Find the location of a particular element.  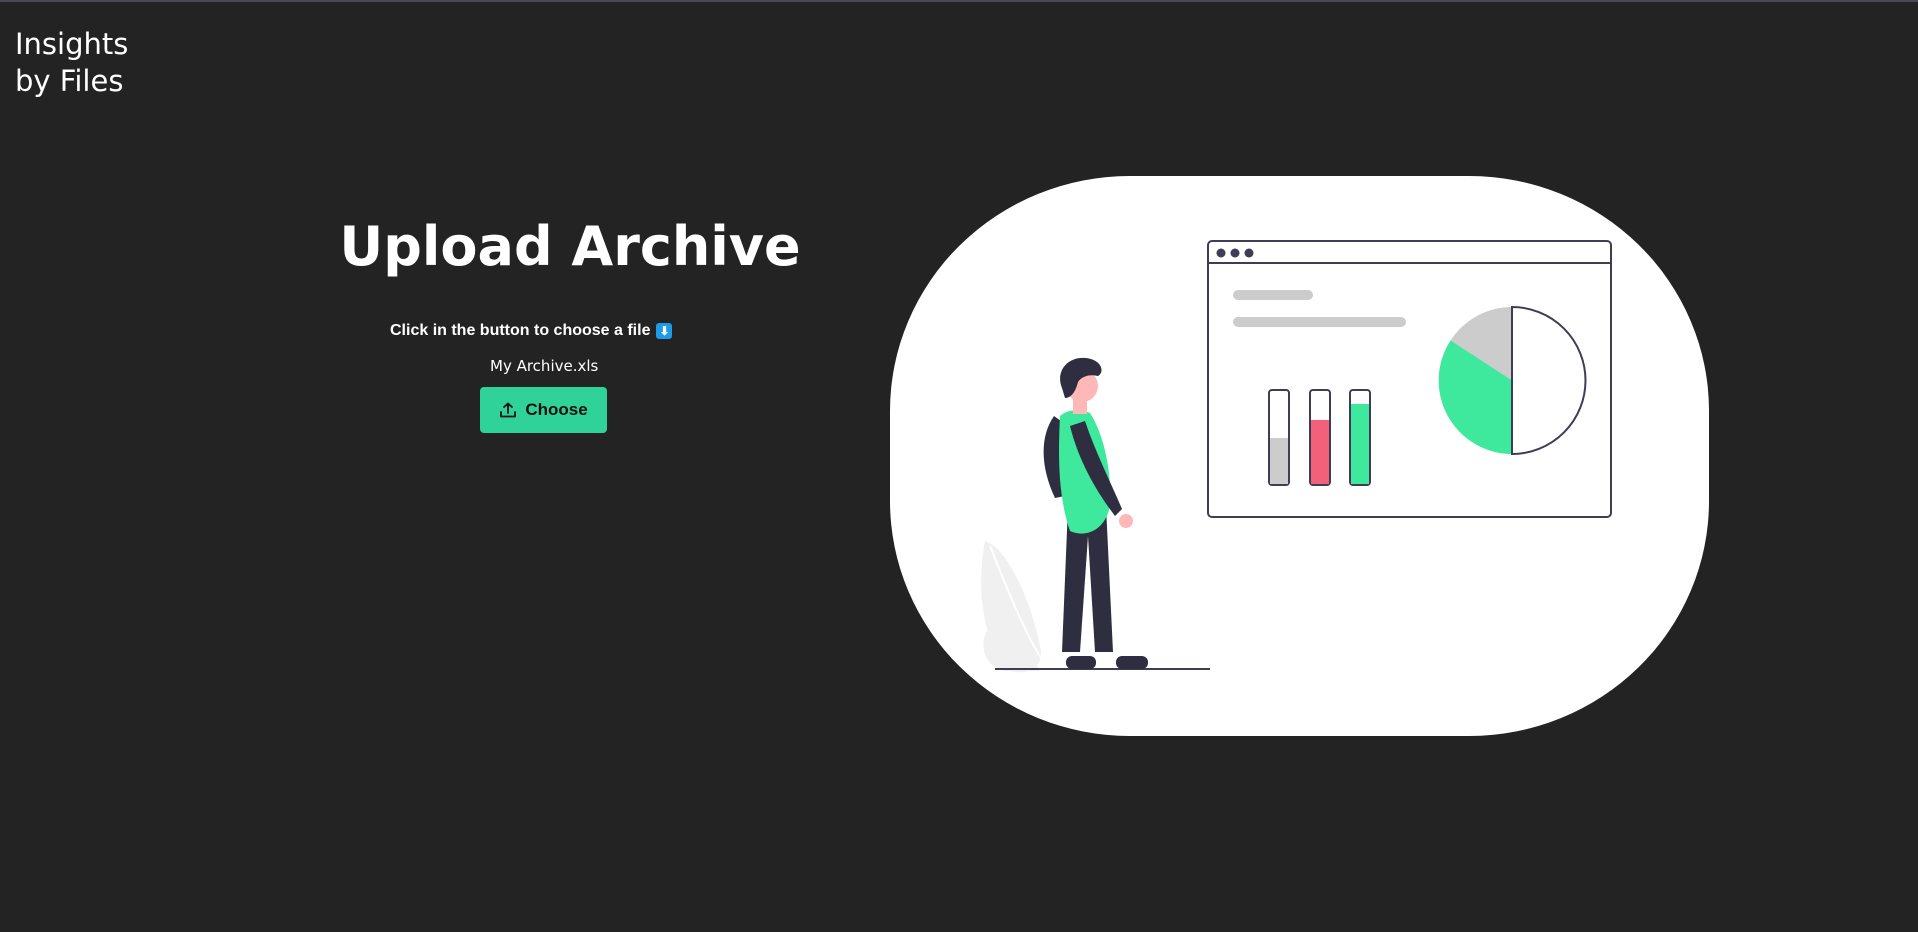

upload-instruction: Click in the button to choose a file ⬇ is located at coordinates (531, 331).